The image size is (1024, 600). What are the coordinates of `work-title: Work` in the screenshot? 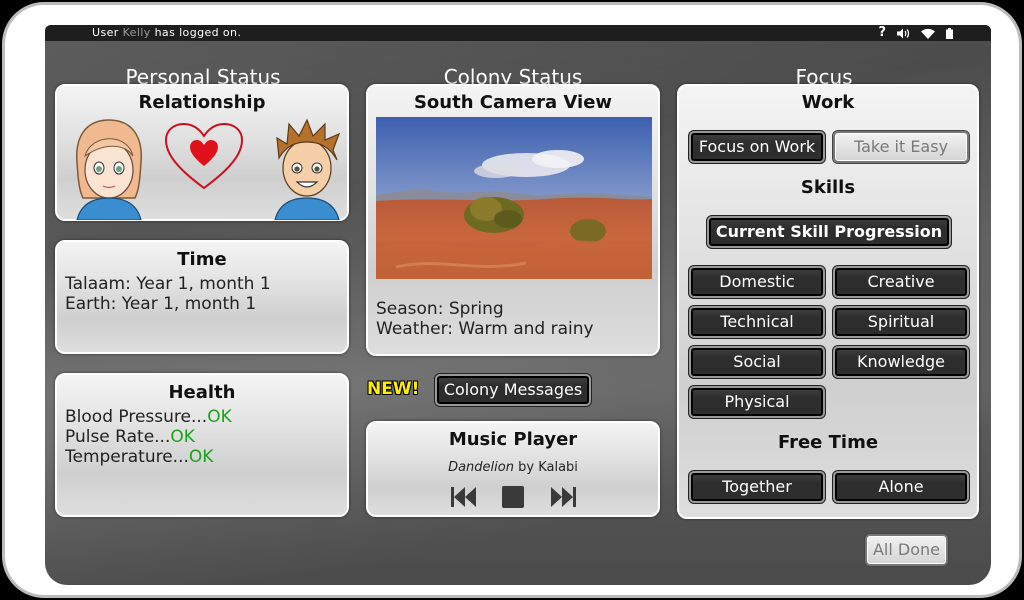 It's located at (828, 102).